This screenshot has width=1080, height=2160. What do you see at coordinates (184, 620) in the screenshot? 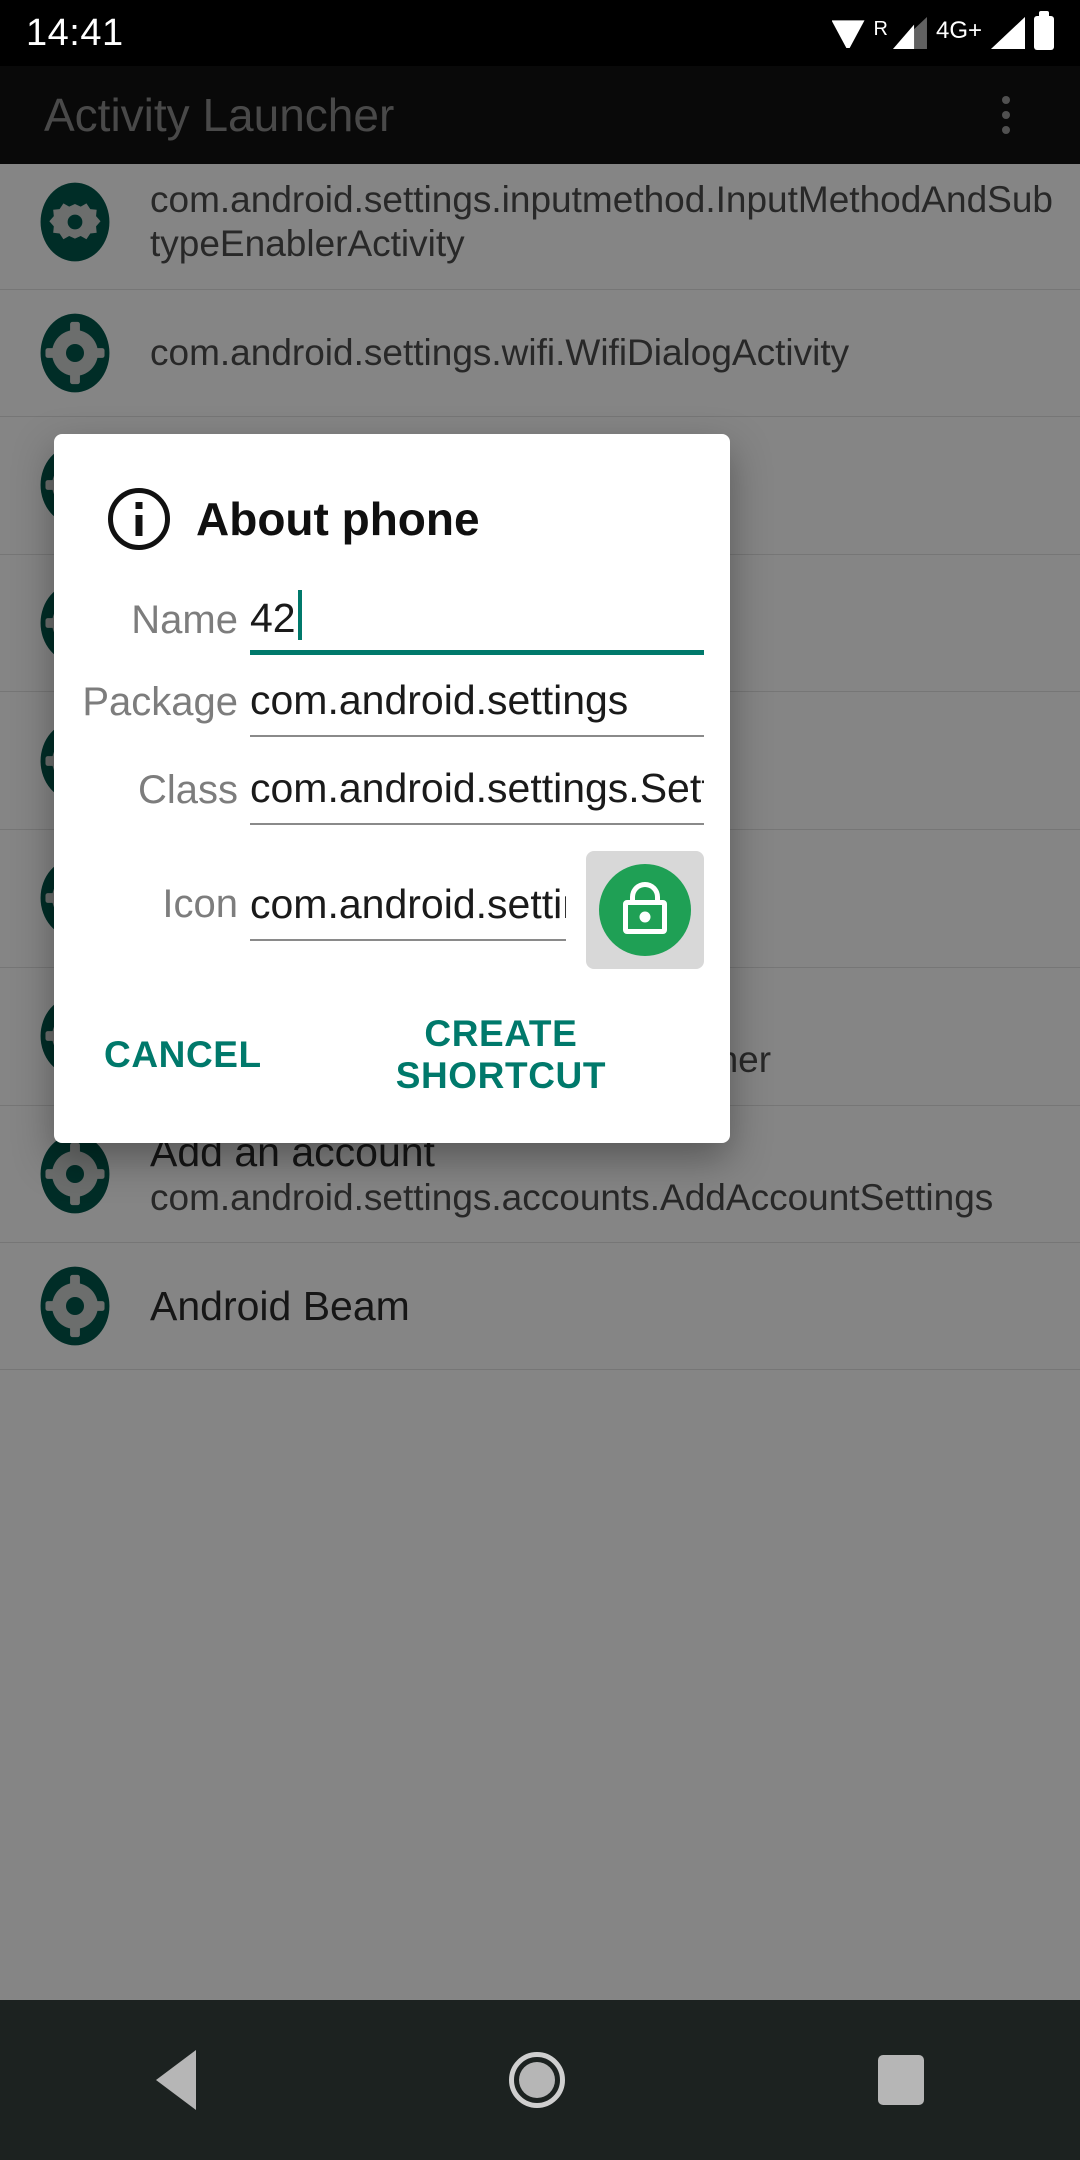
I see `field-label-name: Name` at bounding box center [184, 620].